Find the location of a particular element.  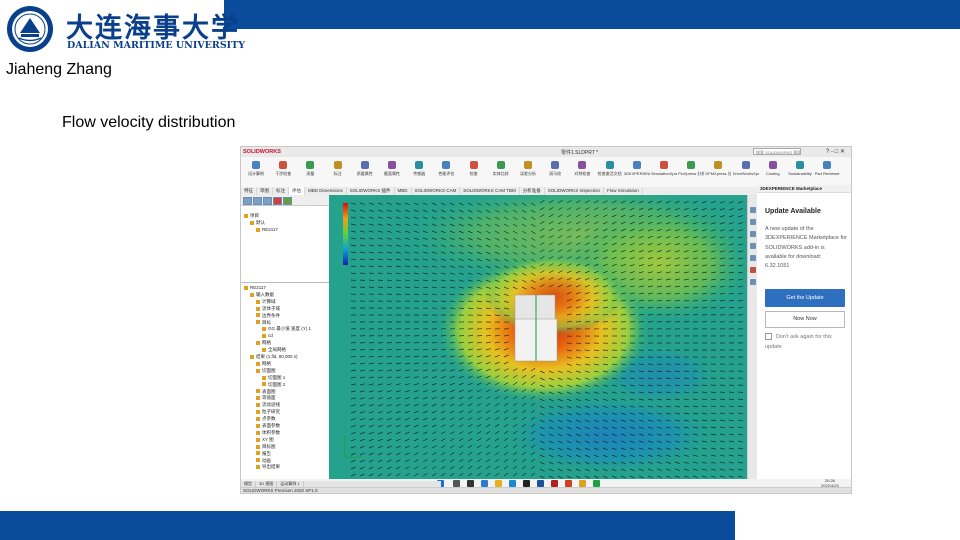

tree-item: 切面图 2 is located at coordinates (273, 385).